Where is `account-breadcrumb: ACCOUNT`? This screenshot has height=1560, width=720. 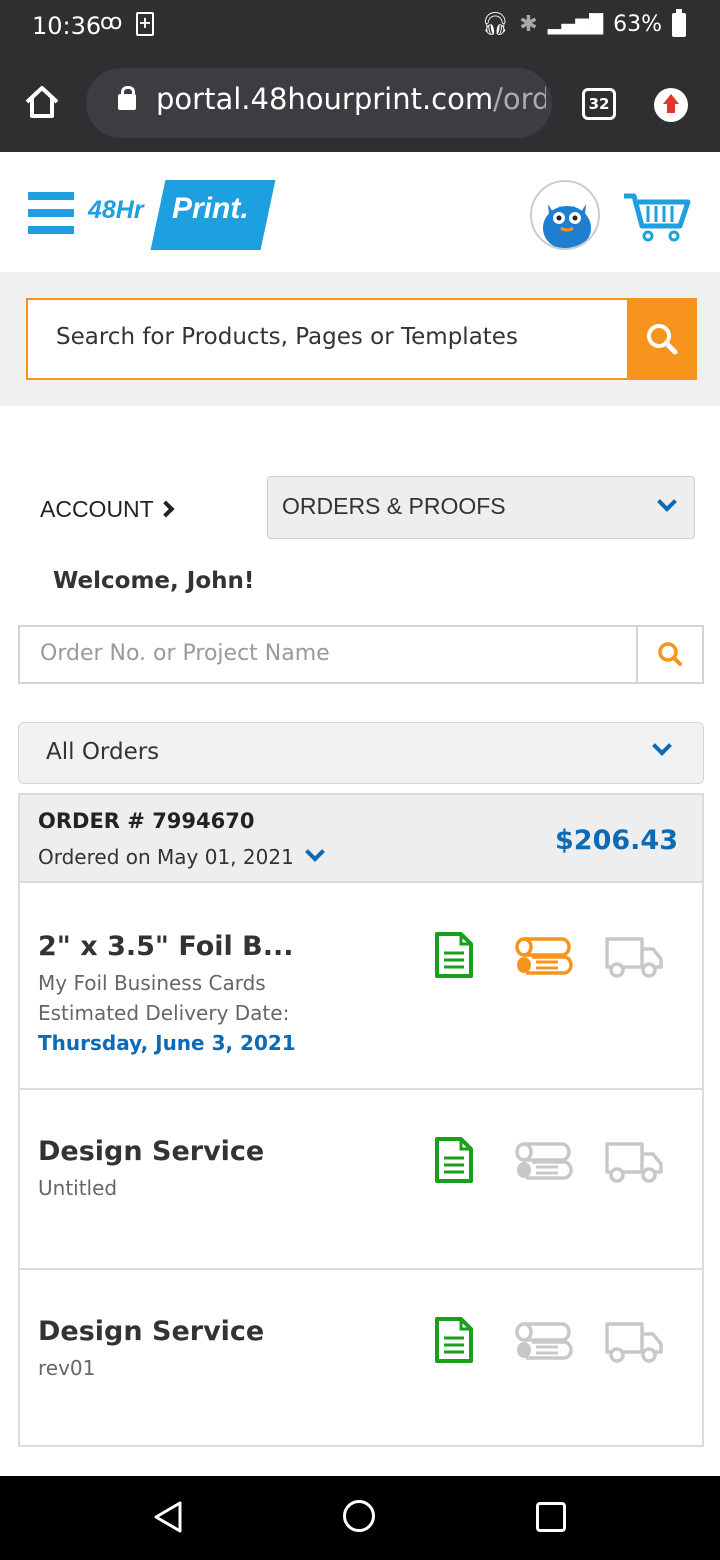
account-breadcrumb: ACCOUNT is located at coordinates (107, 509).